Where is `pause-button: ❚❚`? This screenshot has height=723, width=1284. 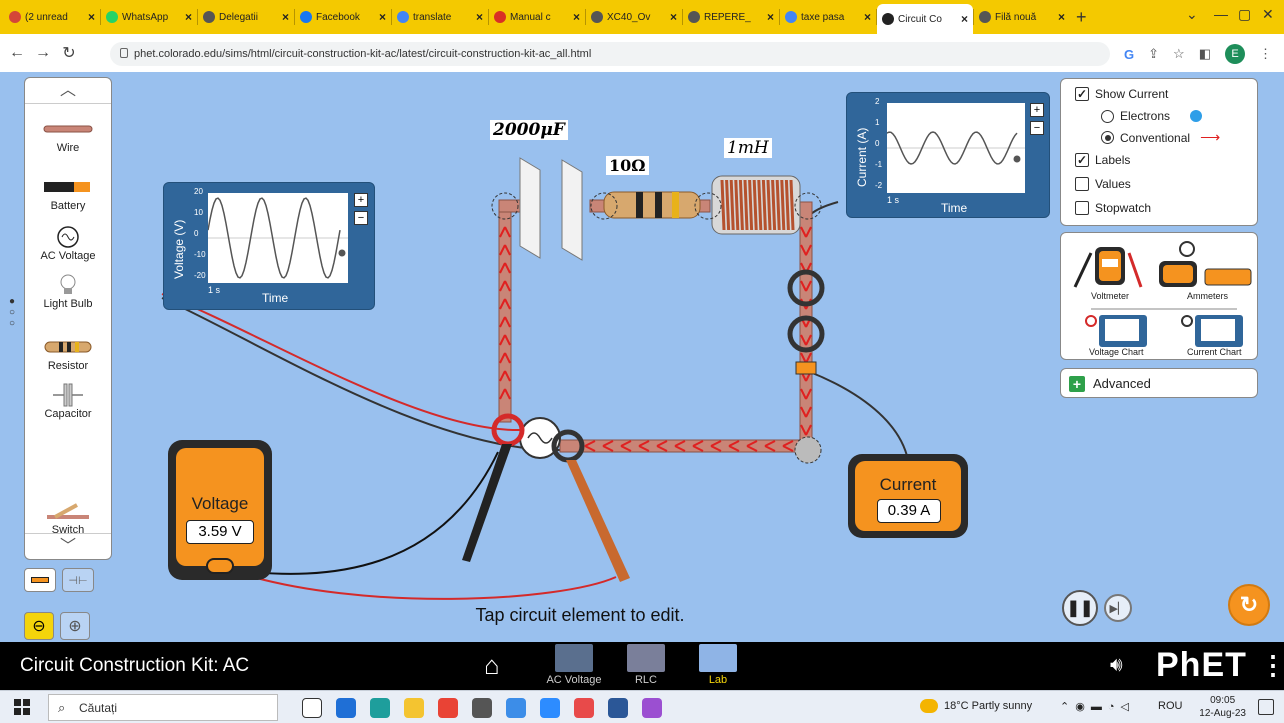 pause-button: ❚❚ is located at coordinates (1080, 608).